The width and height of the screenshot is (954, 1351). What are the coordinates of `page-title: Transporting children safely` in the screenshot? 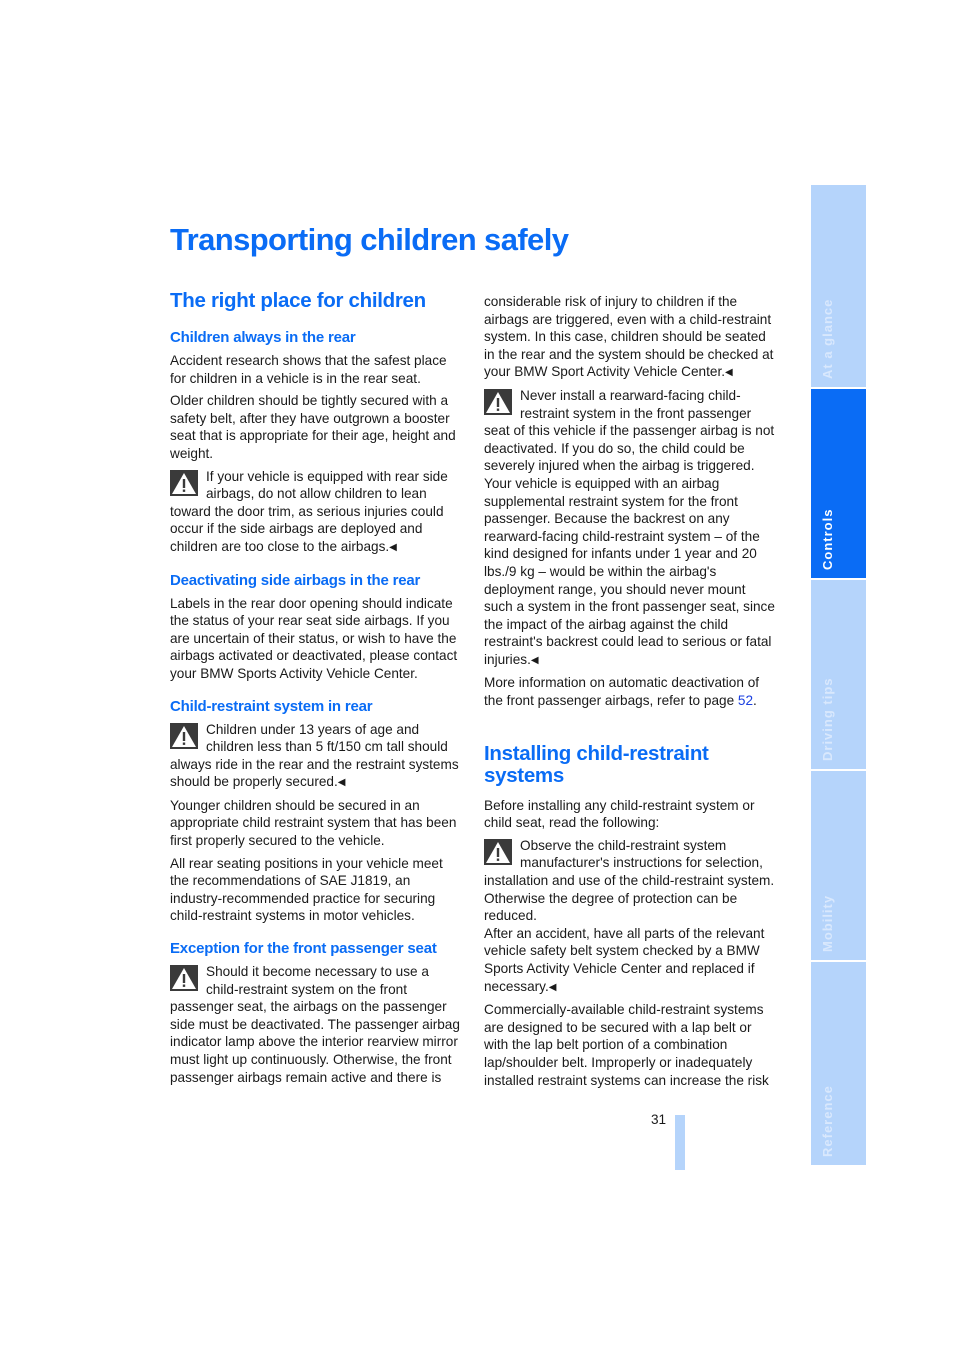 It's located at (369, 239).